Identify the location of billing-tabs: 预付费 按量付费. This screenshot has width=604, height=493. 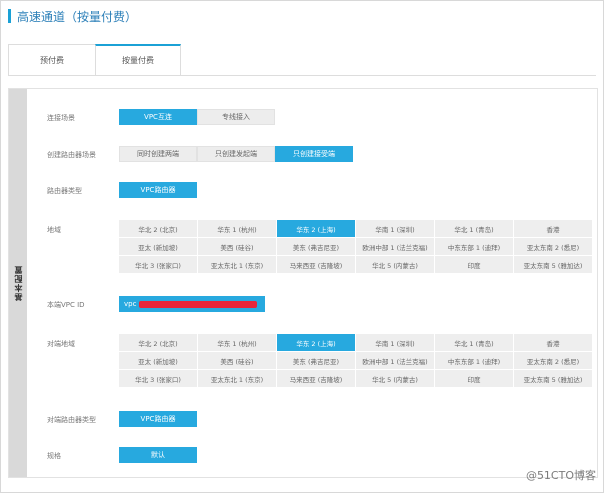
(94, 60).